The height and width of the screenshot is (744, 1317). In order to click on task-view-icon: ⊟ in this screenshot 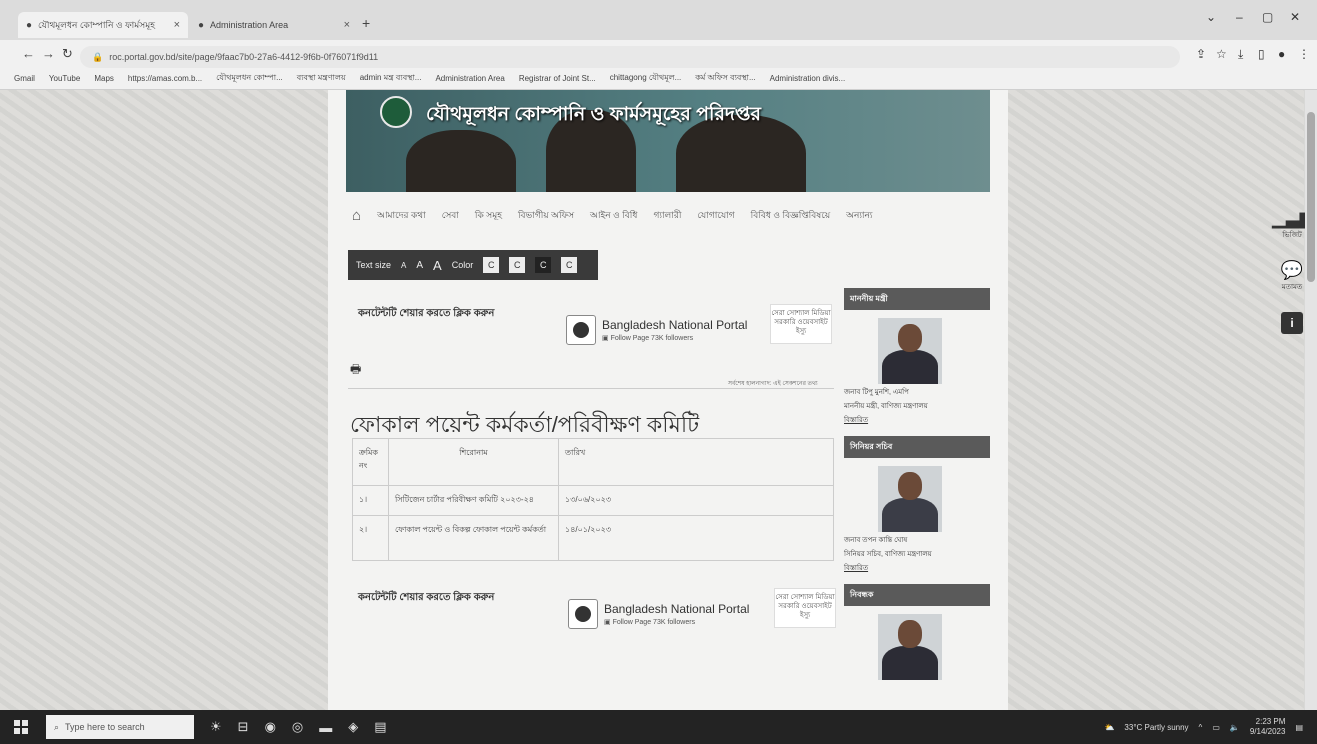, I will do `click(243, 727)`.